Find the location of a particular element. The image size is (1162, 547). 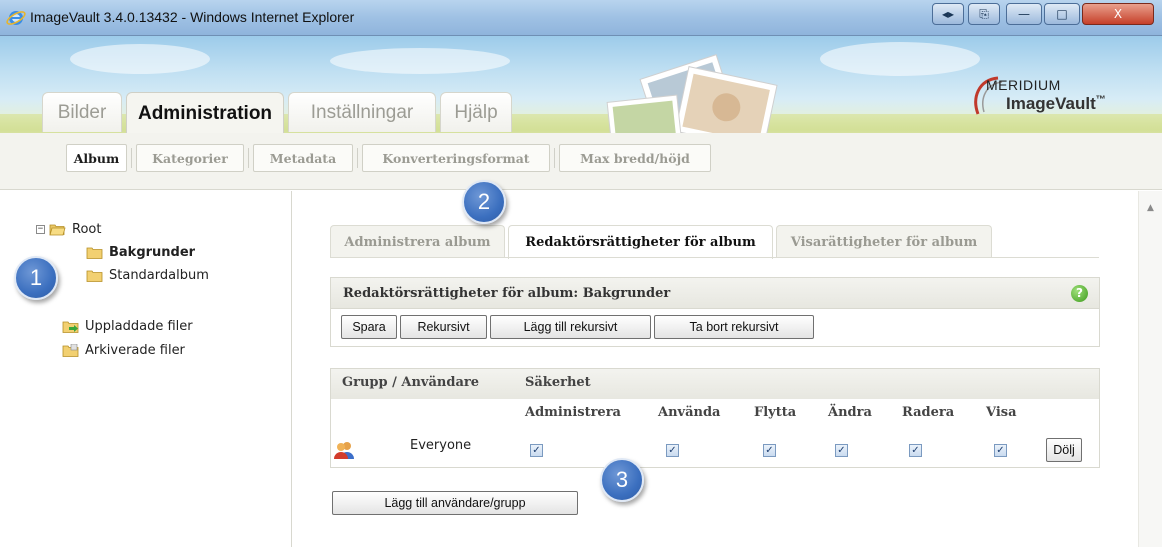

subtab-kategorier: Kategorier is located at coordinates (190, 158).